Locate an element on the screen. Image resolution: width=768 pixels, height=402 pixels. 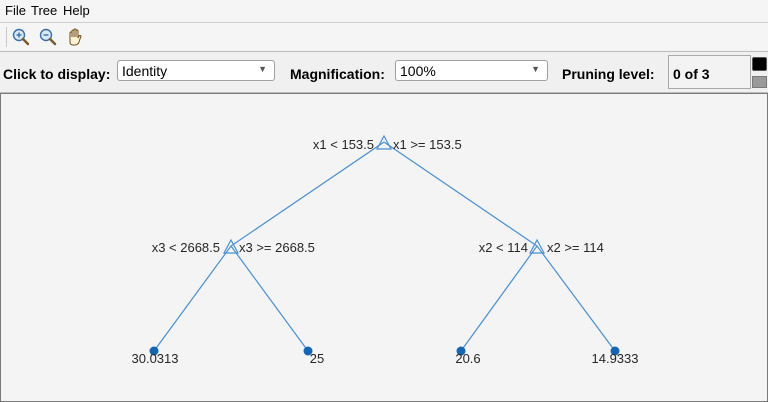
menu-help: Help is located at coordinates (76, 11).